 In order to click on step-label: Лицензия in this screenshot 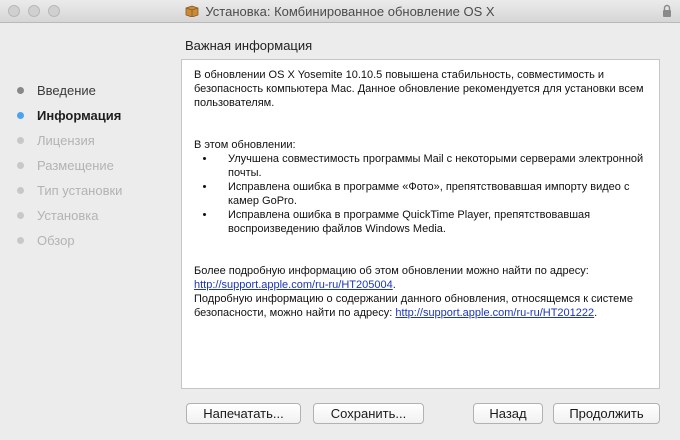, I will do `click(66, 140)`.